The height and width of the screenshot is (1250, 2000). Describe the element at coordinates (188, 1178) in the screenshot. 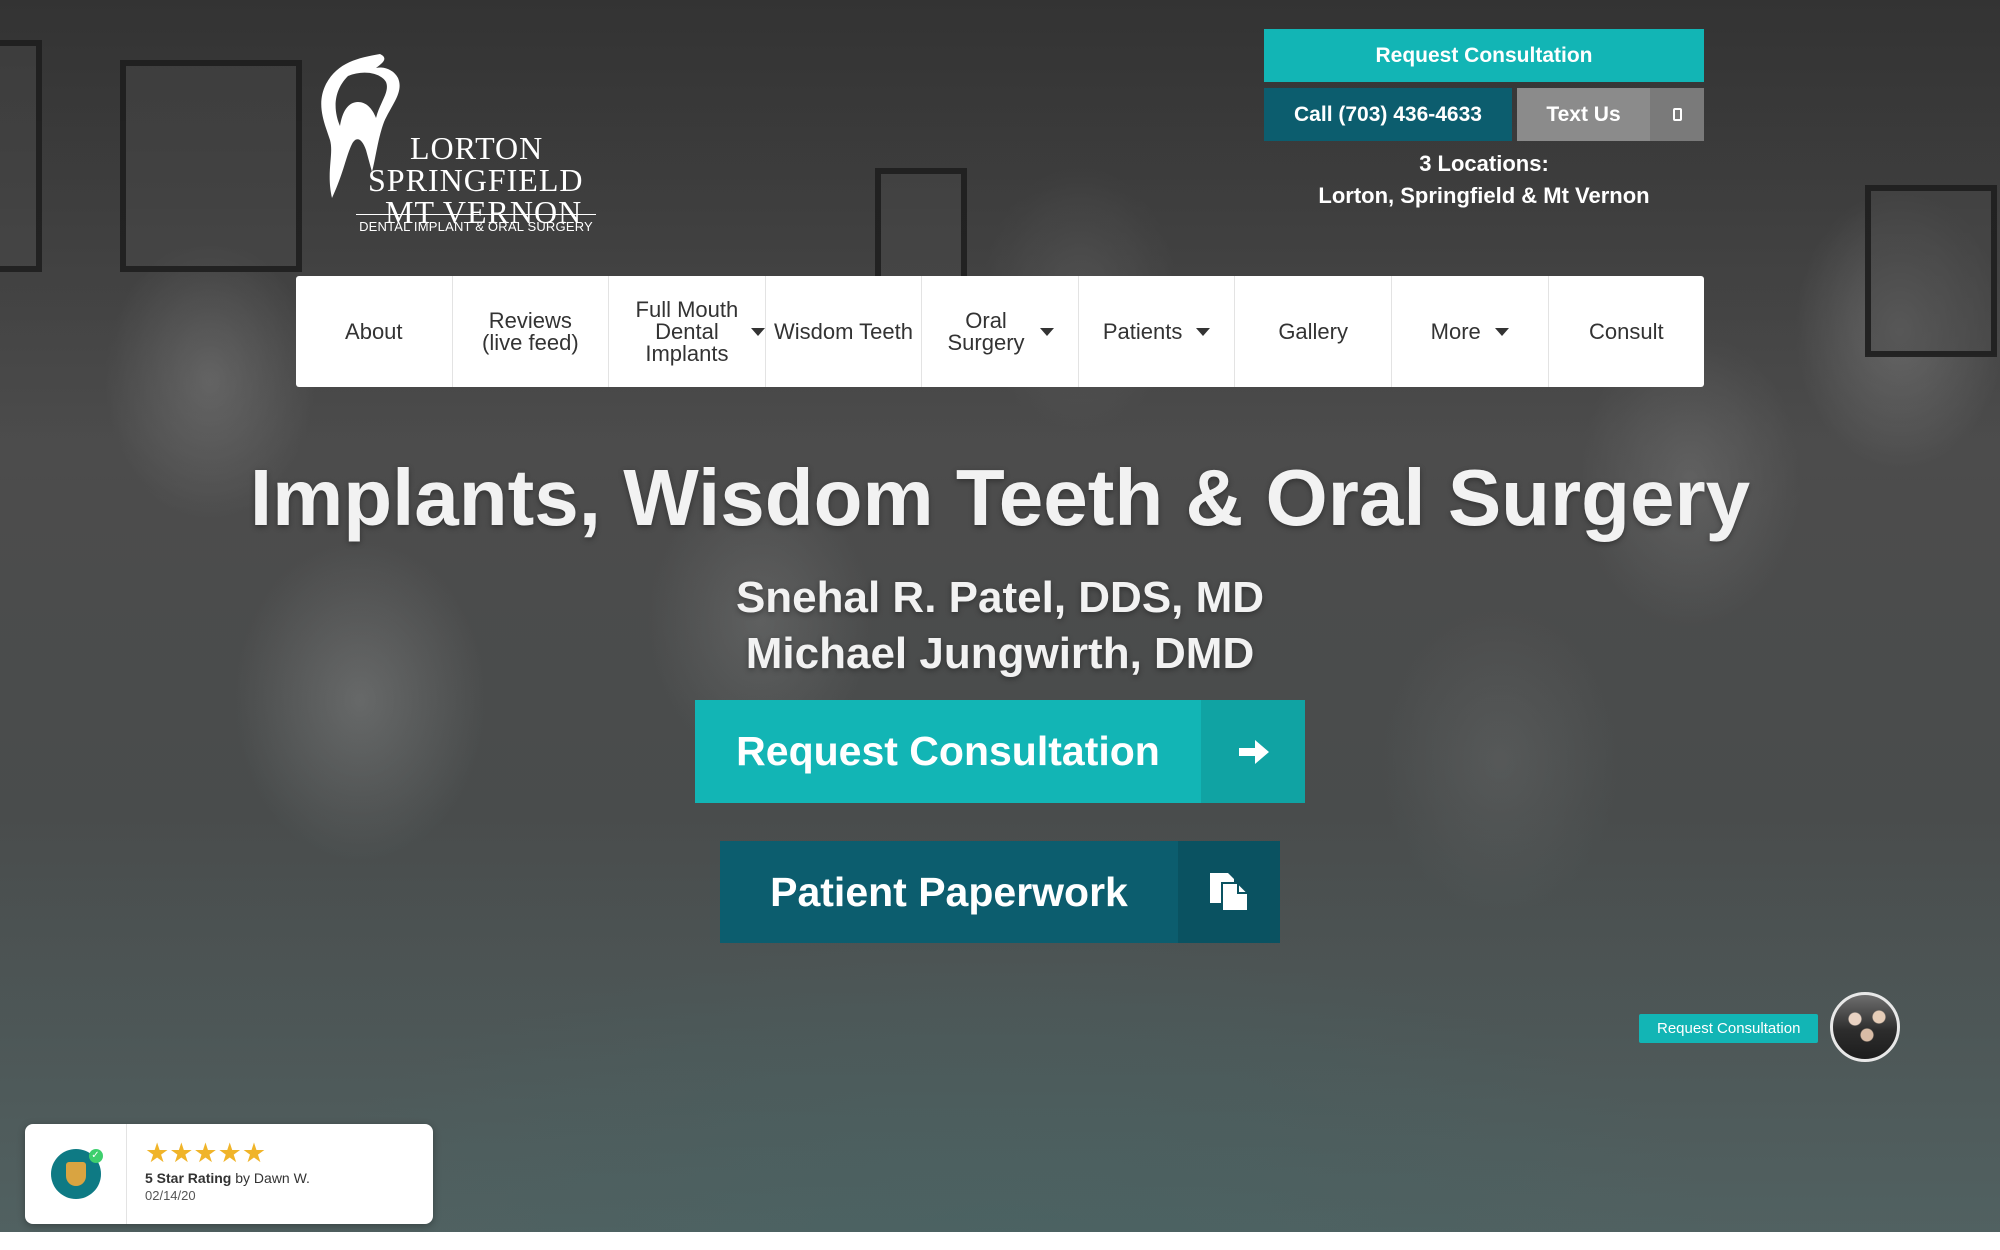

I see `rating-bold: 5 Star Rating` at that location.